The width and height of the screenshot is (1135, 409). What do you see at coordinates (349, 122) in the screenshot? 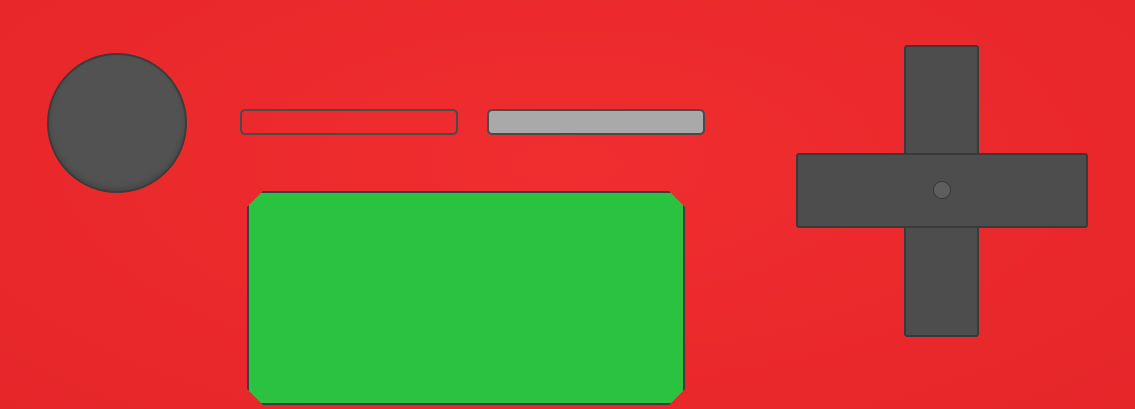
I see `select-button` at bounding box center [349, 122].